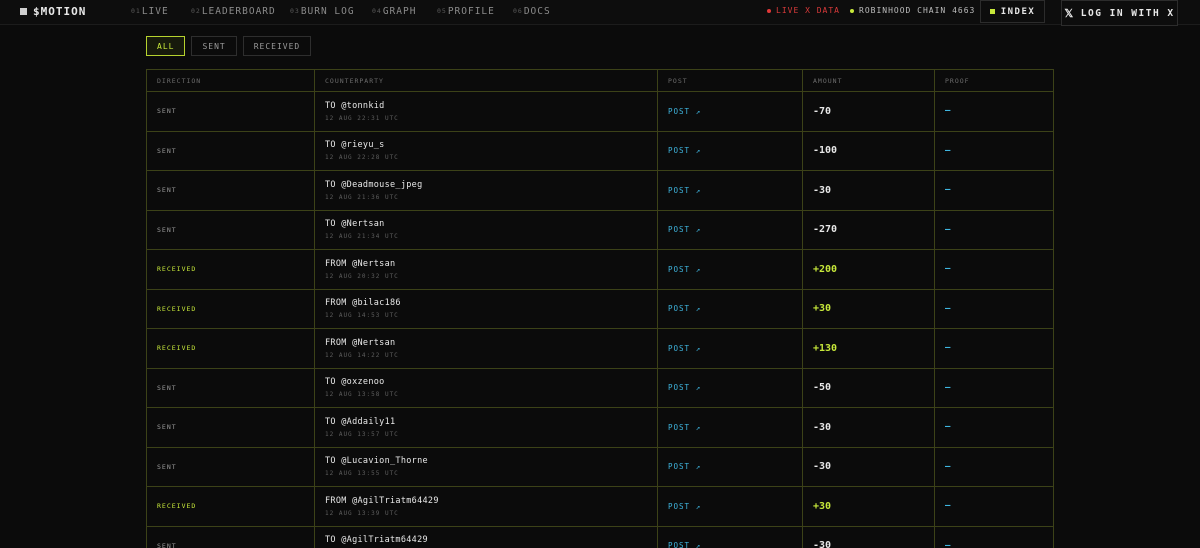 Image resolution: width=1200 pixels, height=548 pixels. Describe the element at coordinates (355, 145) in the screenshot. I see `counterparty-handle: TO @rieyu_s` at that location.